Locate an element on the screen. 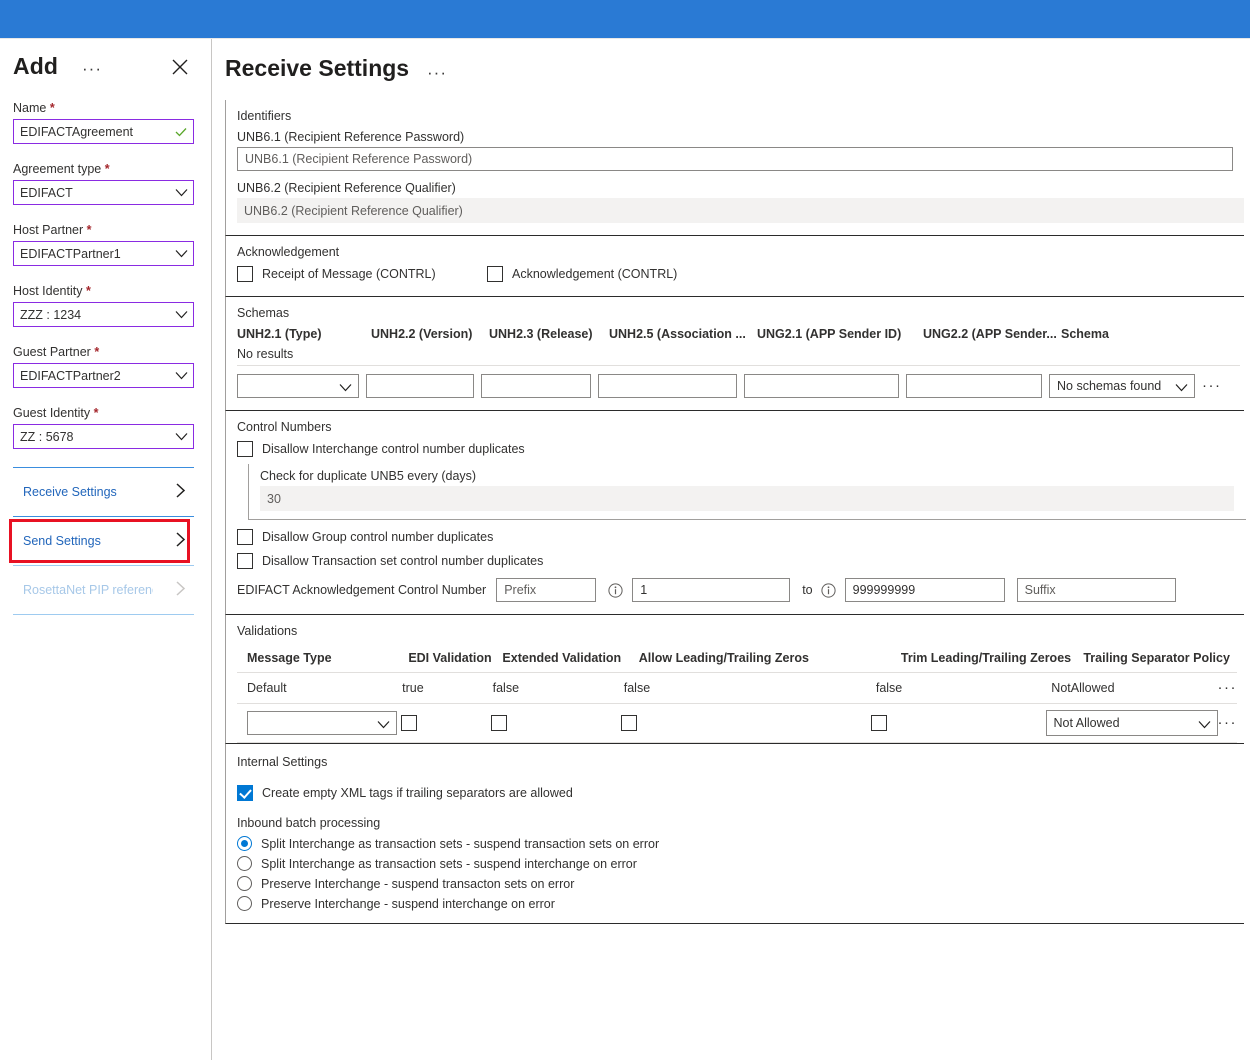  name-input: EDIFACTAgreement is located at coordinates (103, 131).